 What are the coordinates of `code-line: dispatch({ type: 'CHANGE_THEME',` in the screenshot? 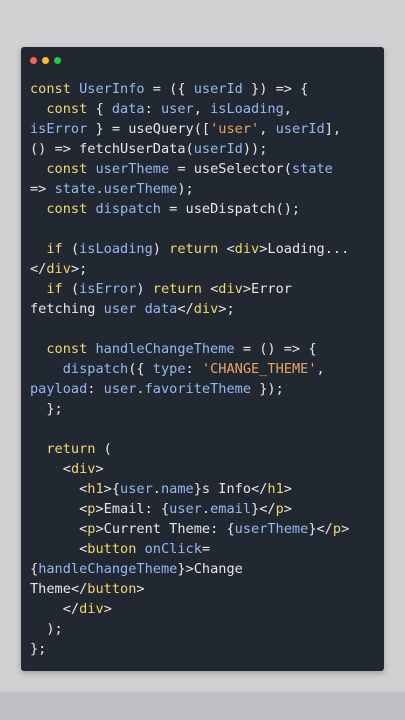 It's located at (193, 369).